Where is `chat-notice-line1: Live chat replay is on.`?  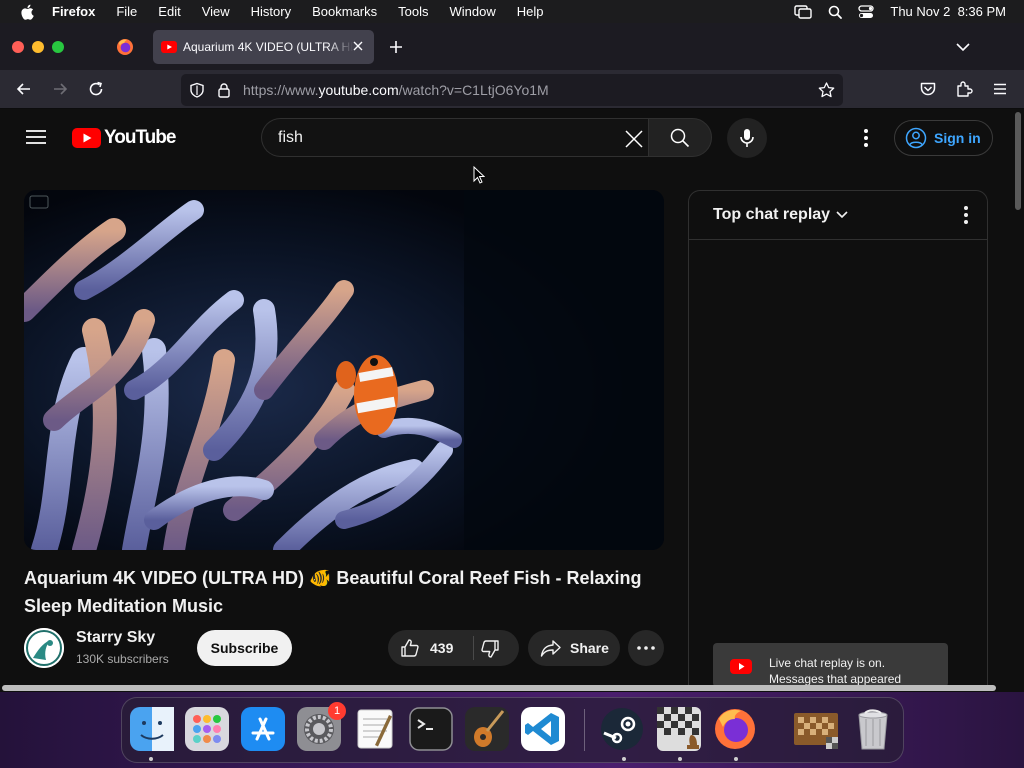 chat-notice-line1: Live chat replay is on. is located at coordinates (827, 663).